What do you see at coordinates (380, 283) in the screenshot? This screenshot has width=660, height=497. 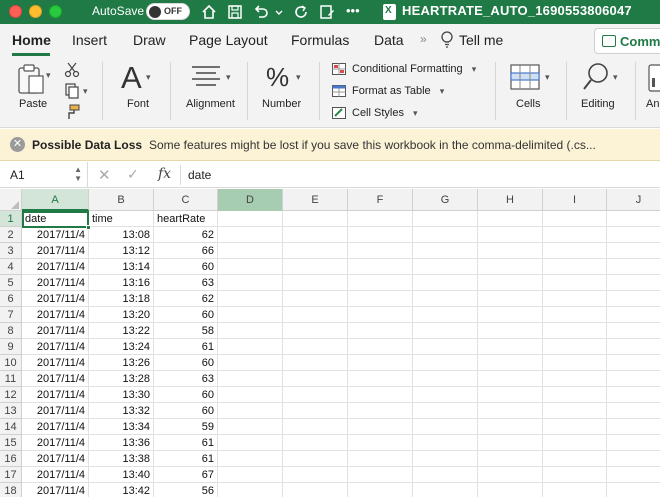 I see `cell-f5` at bounding box center [380, 283].